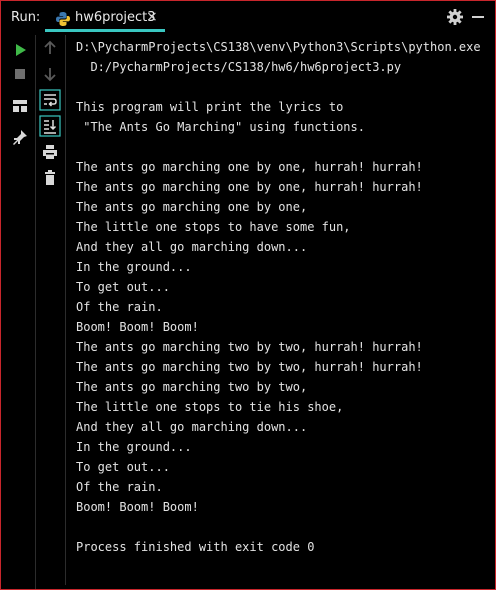  I want to click on soft-wrap-icon, so click(50, 100).